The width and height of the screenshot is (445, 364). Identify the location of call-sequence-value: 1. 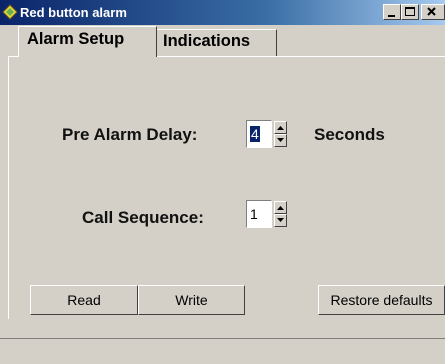
(254, 214).